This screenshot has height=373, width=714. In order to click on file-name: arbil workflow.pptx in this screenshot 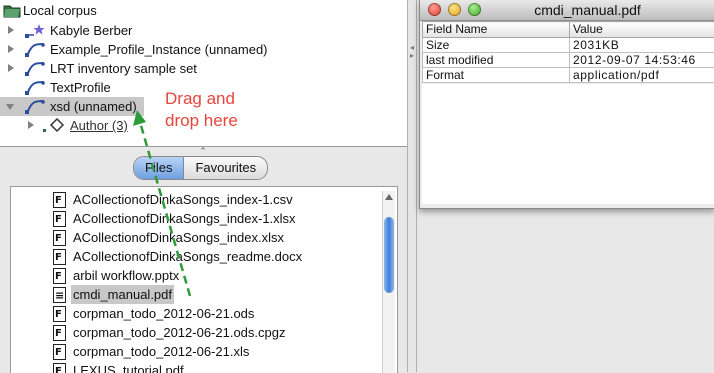, I will do `click(126, 275)`.